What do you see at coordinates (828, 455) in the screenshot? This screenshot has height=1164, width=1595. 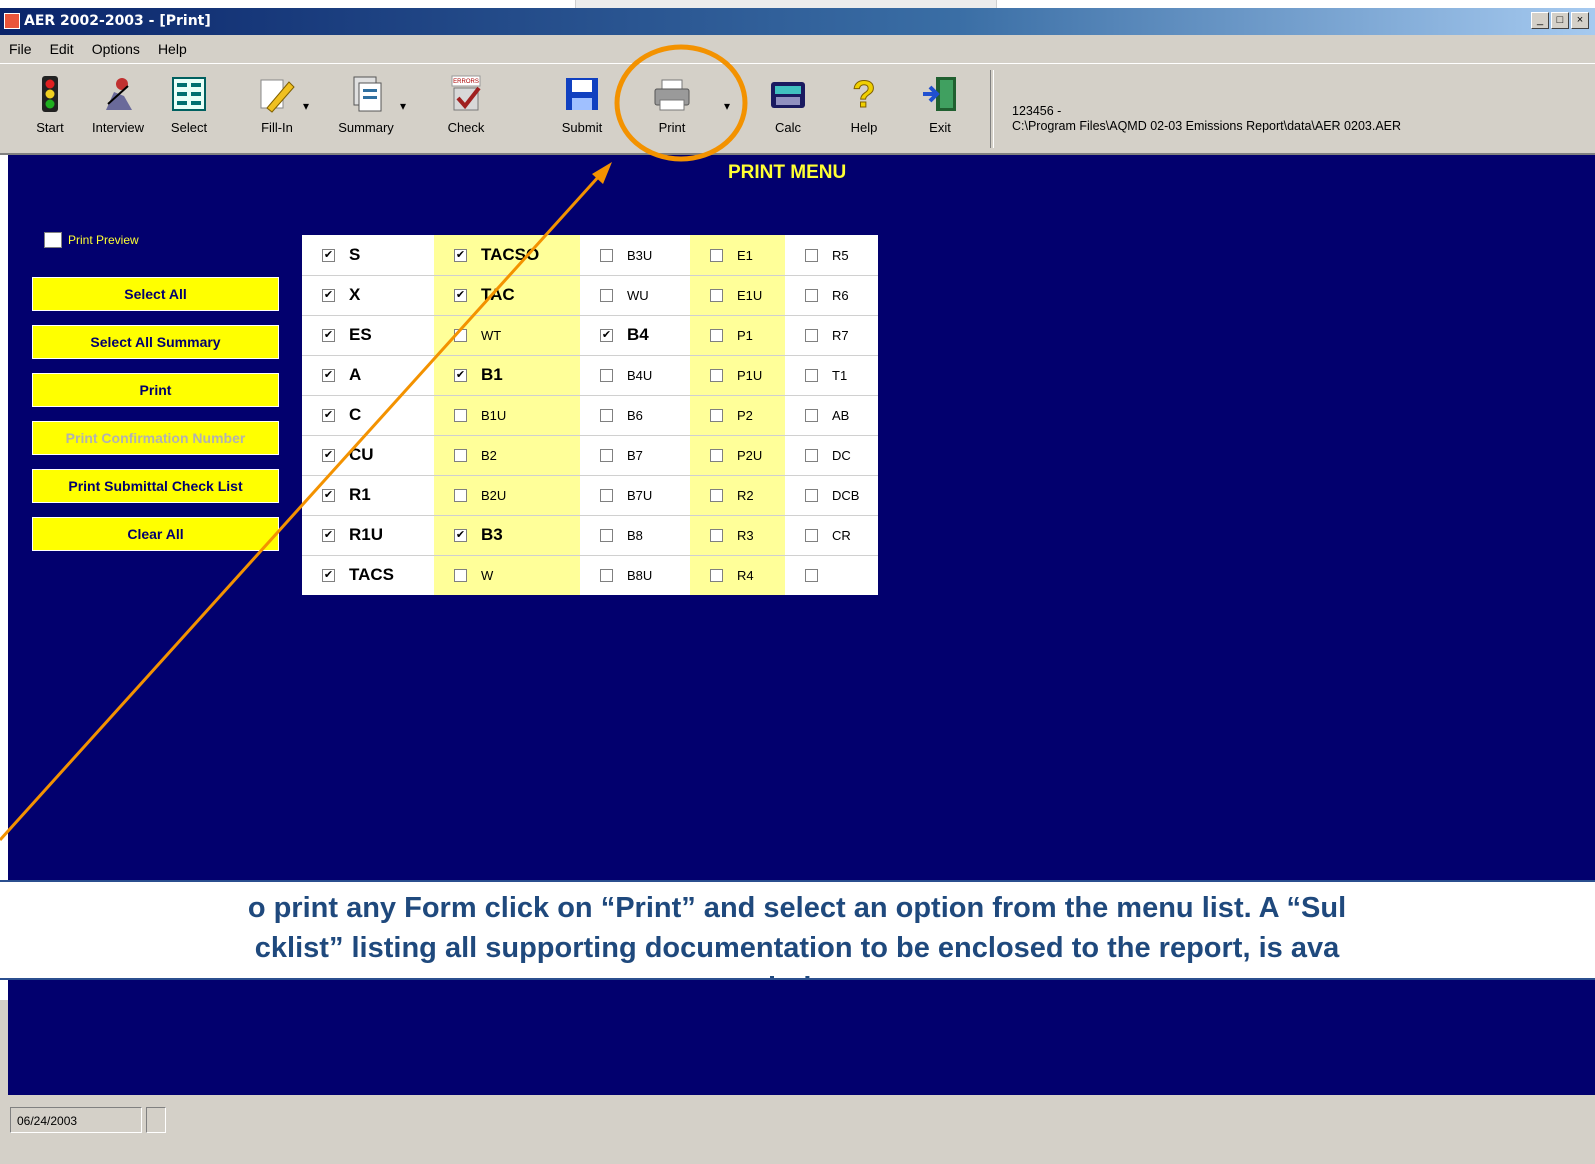 I see `form-option: DC` at bounding box center [828, 455].